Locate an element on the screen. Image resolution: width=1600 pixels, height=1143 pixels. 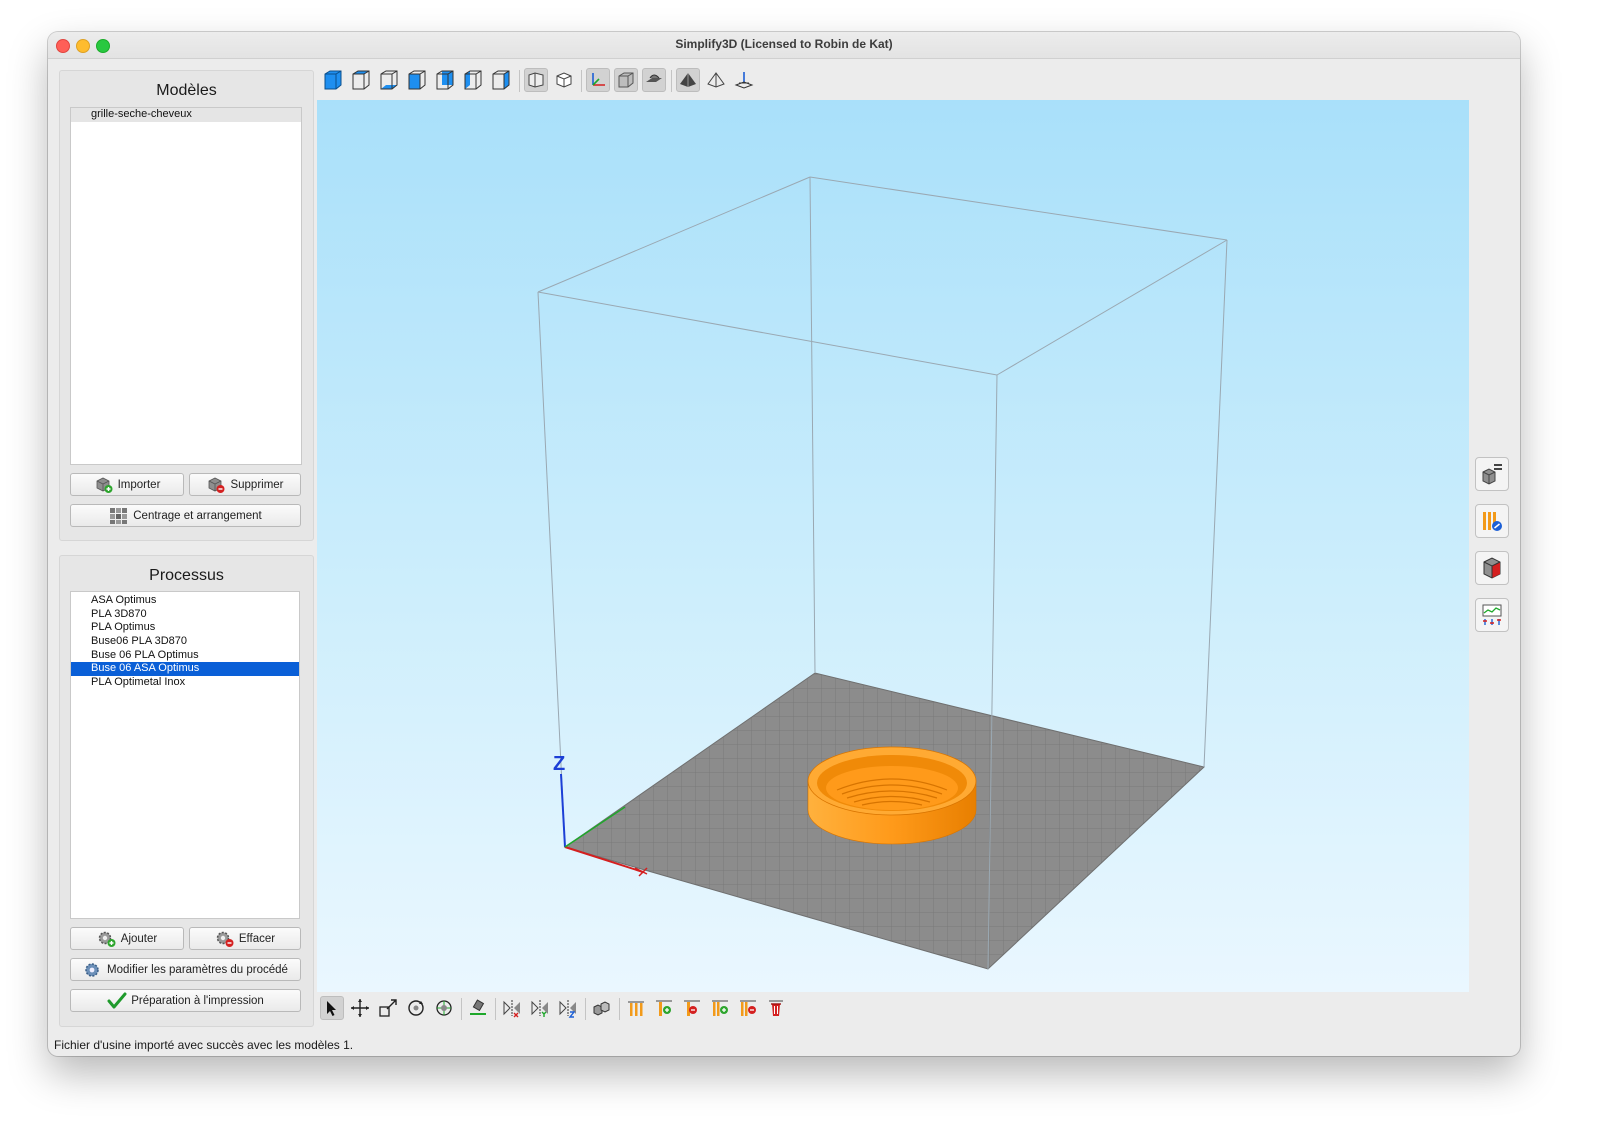
delete-model-icon is located at coordinates (216, 485).